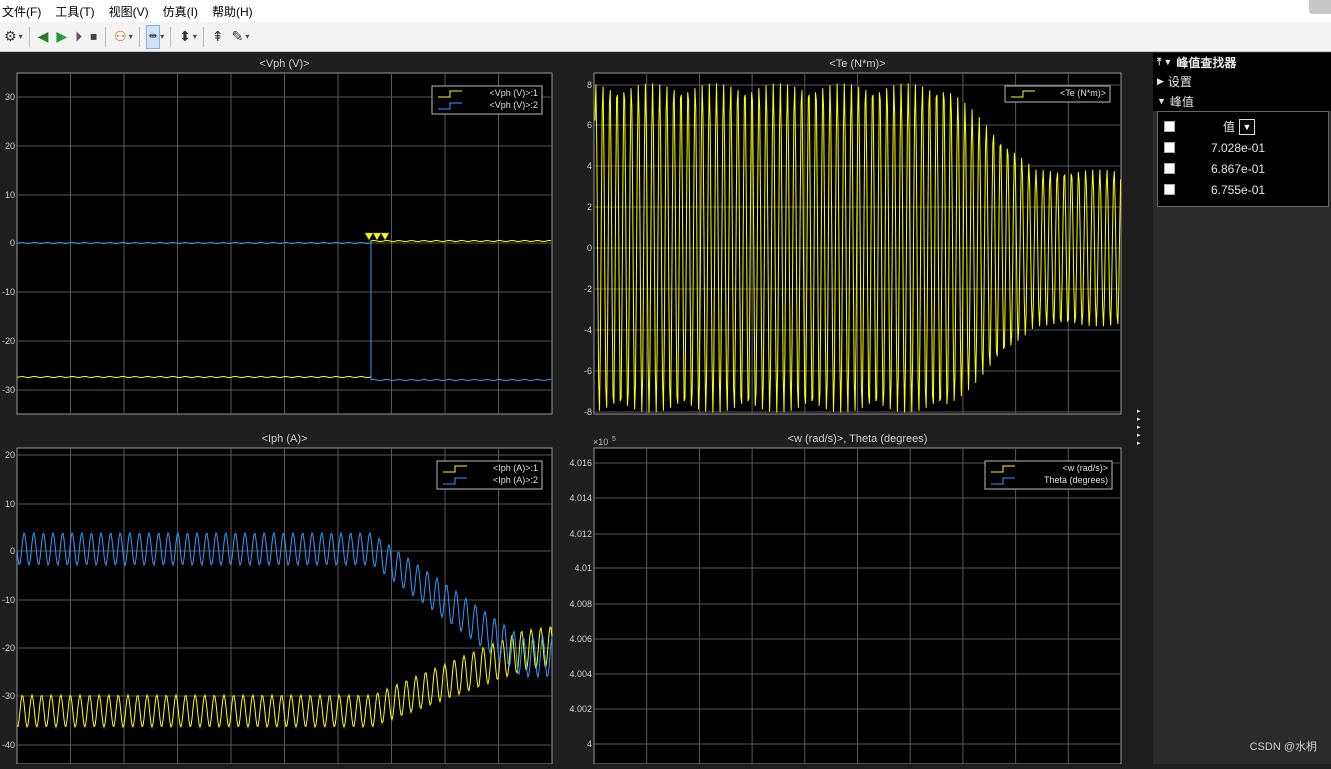 The image size is (1331, 769). What do you see at coordinates (513, 93) in the screenshot?
I see `vph-legend-label: <Vph (V)>:1` at bounding box center [513, 93].